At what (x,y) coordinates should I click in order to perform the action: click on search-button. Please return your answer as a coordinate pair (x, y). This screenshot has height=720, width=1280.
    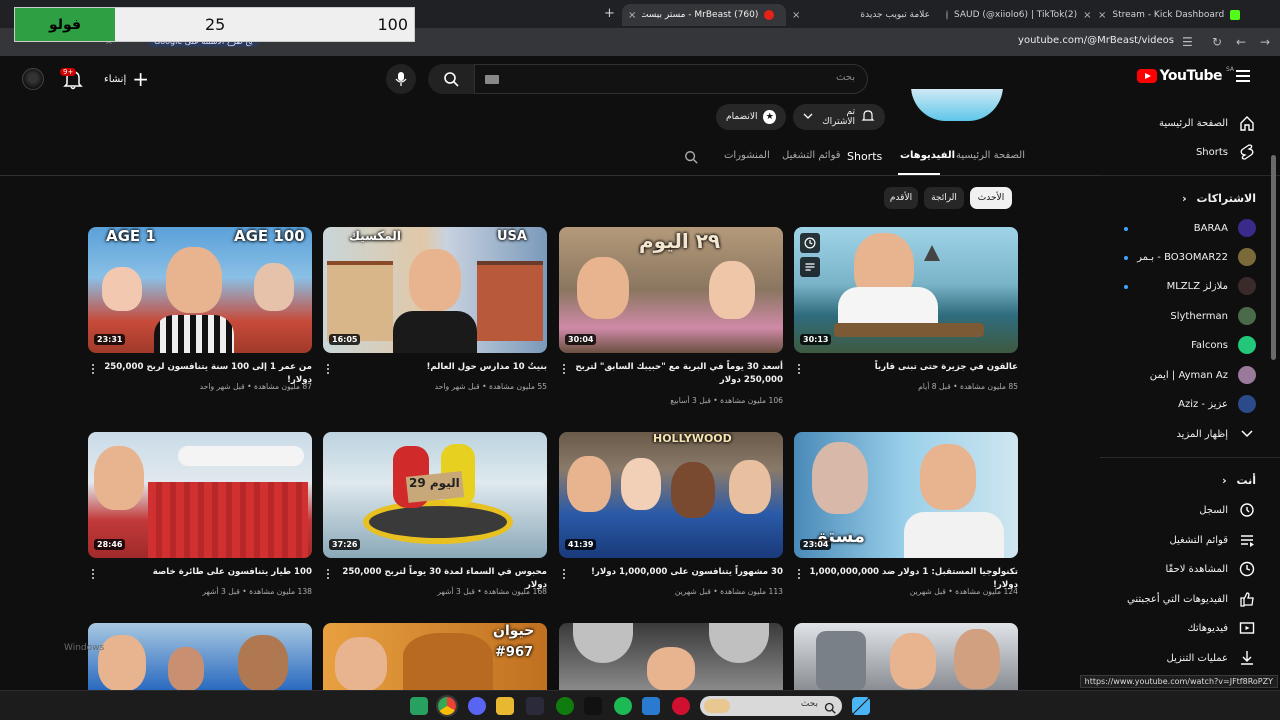
    Looking at the image, I should click on (451, 79).